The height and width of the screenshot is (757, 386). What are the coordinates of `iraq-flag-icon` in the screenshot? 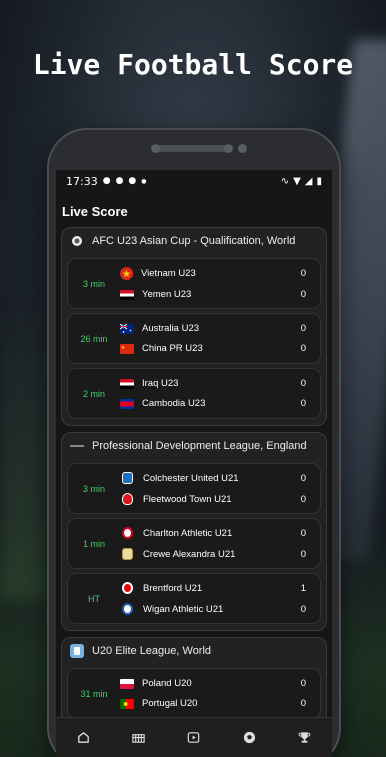 It's located at (127, 383).